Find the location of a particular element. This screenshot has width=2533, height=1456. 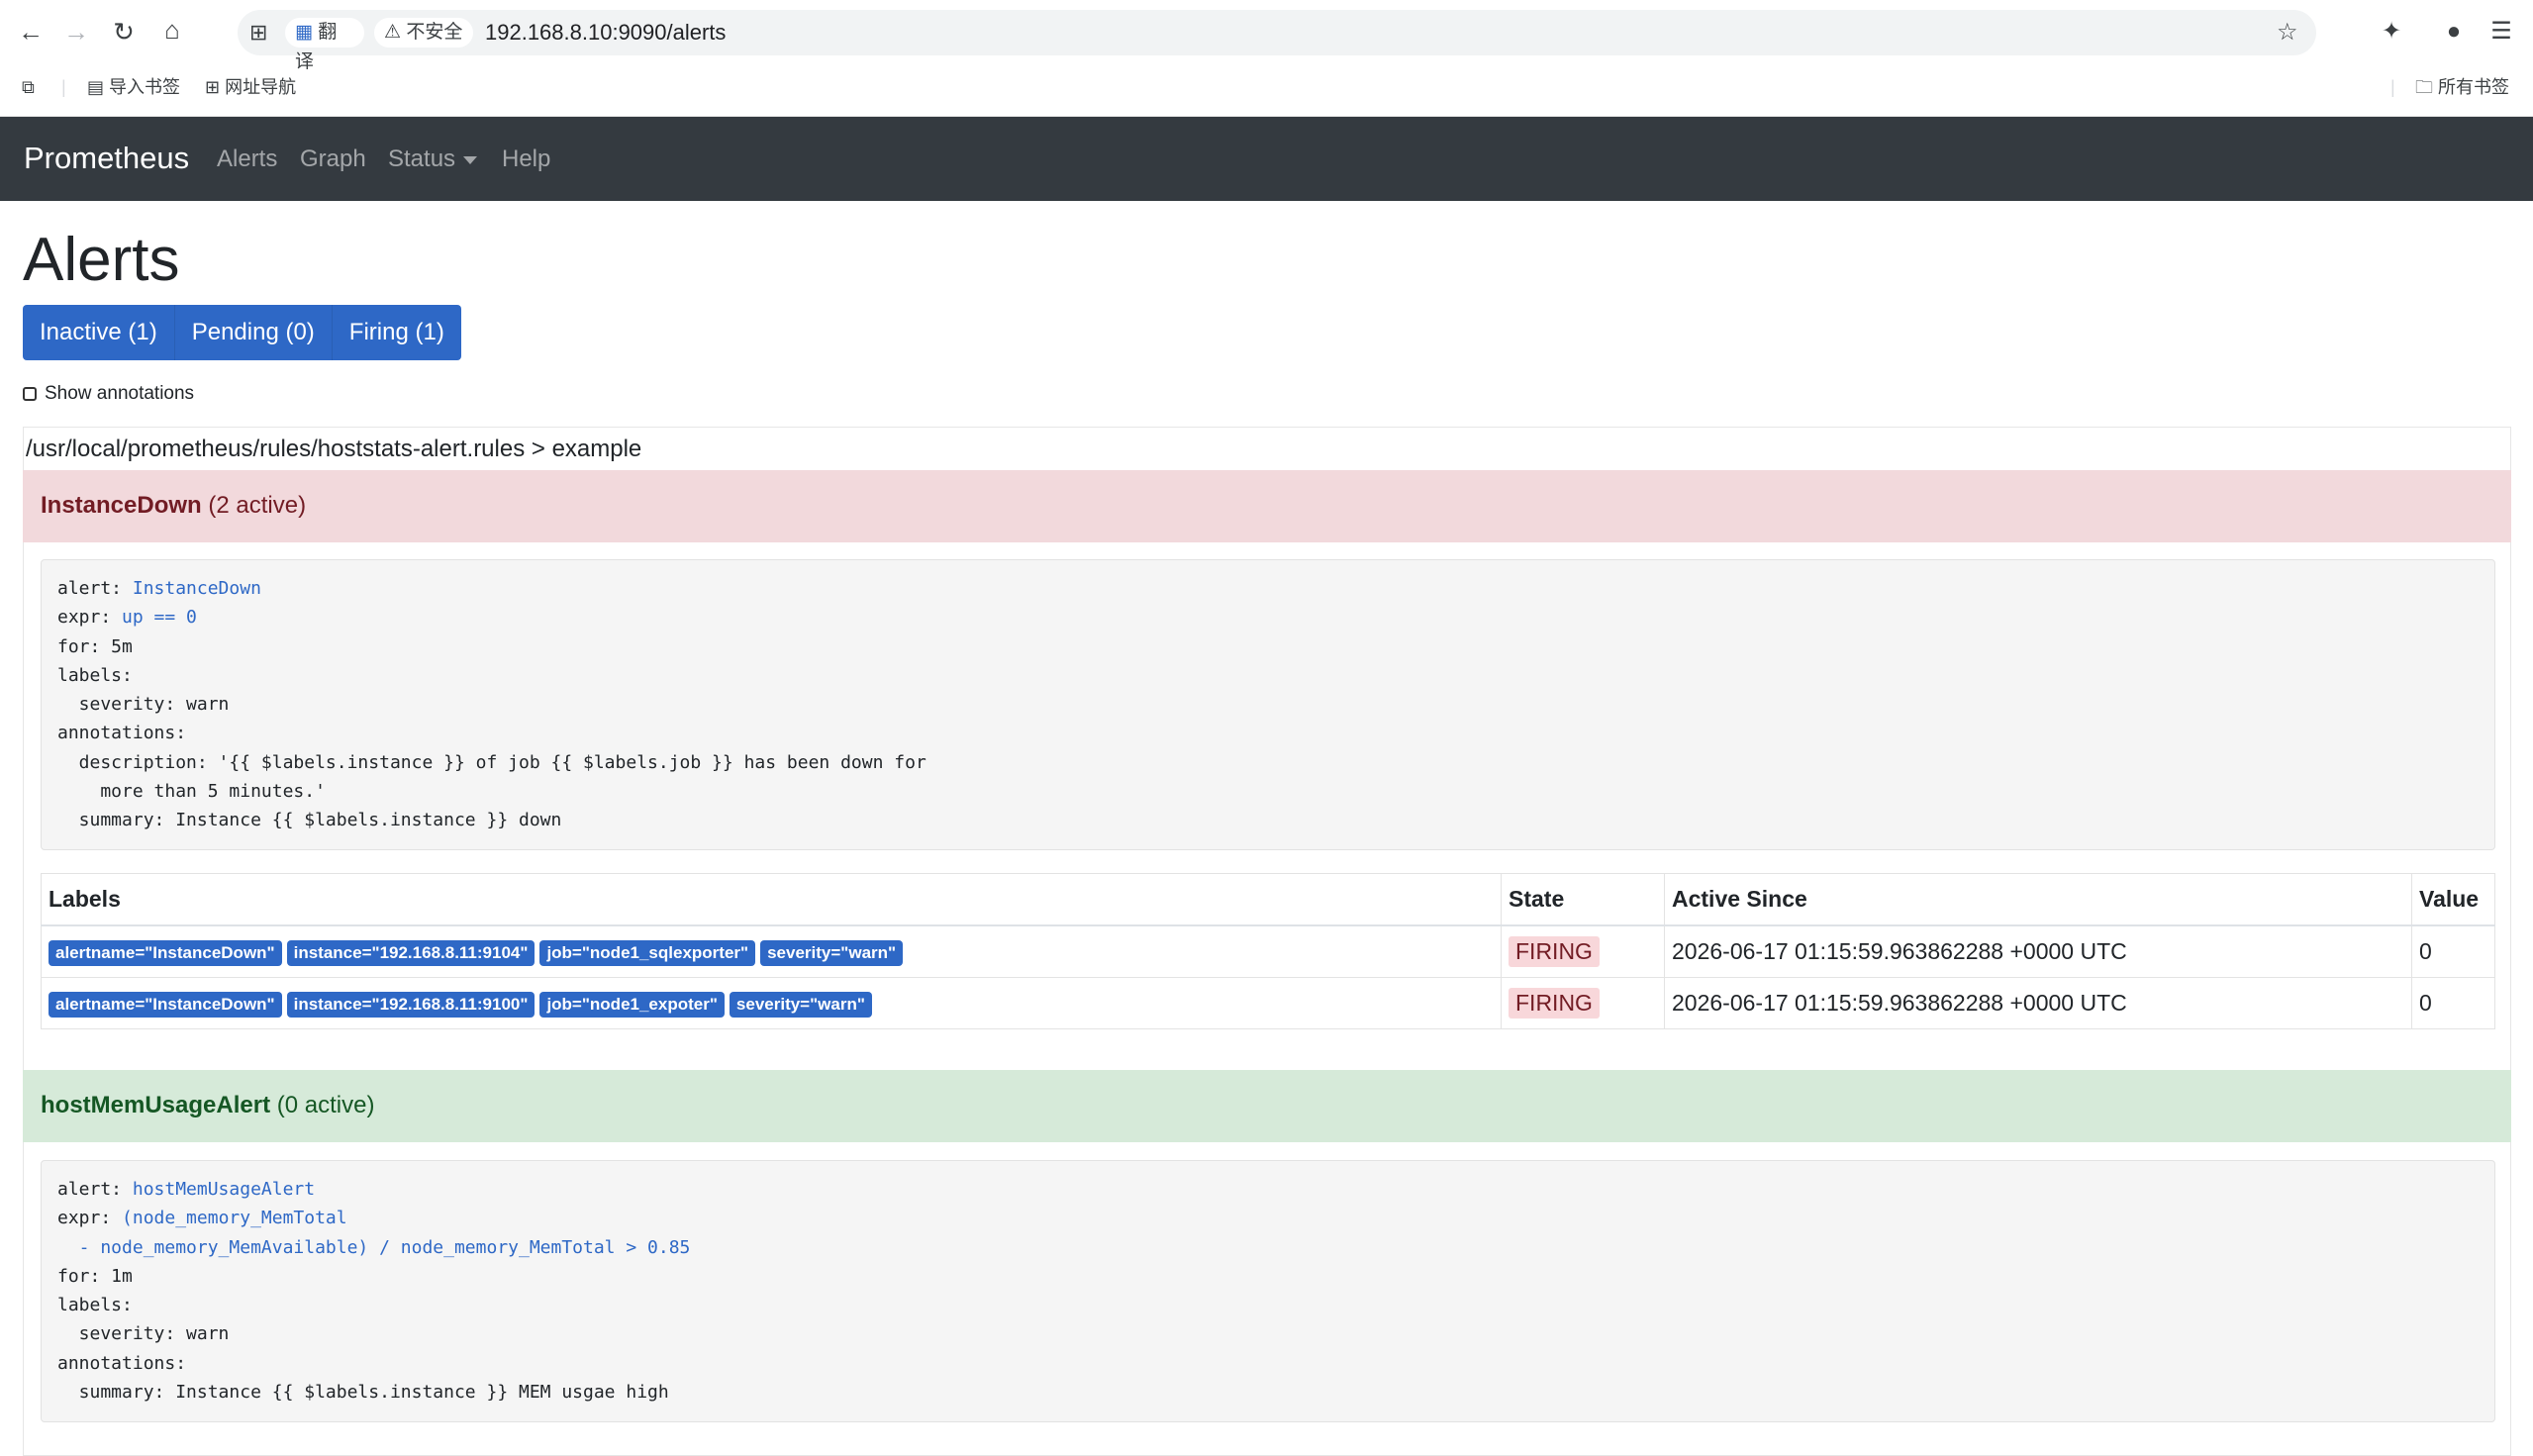

bookmark-nav: ⊞ 网址导航 is located at coordinates (250, 87).